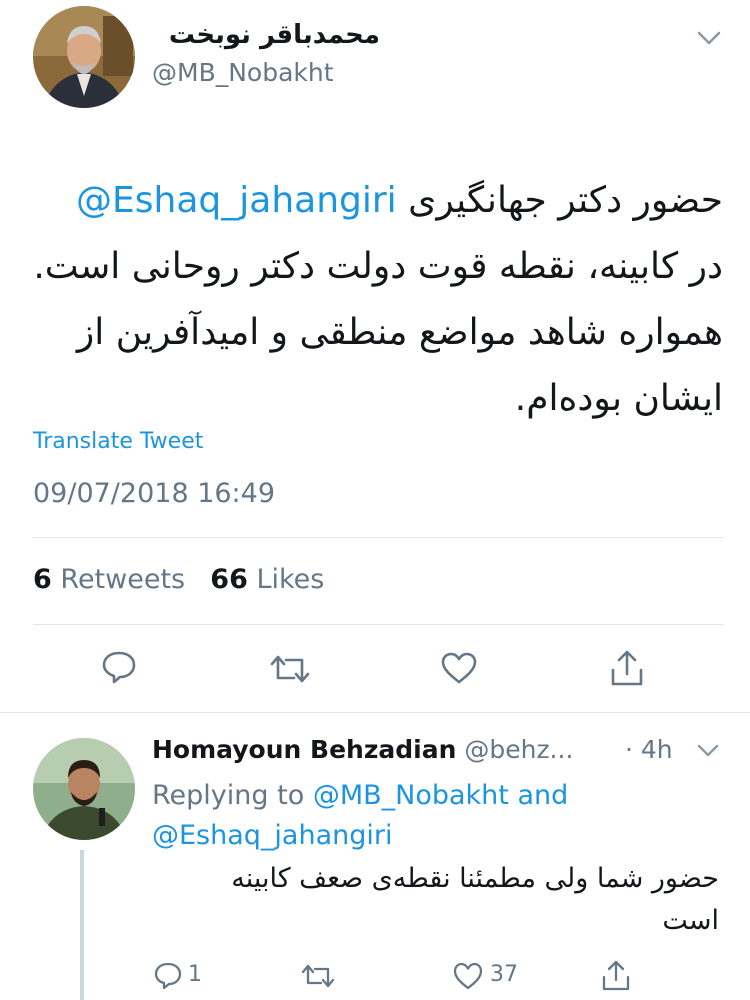 This screenshot has height=1000, width=750. What do you see at coordinates (290, 579) in the screenshot?
I see `likes-label: Likes` at bounding box center [290, 579].